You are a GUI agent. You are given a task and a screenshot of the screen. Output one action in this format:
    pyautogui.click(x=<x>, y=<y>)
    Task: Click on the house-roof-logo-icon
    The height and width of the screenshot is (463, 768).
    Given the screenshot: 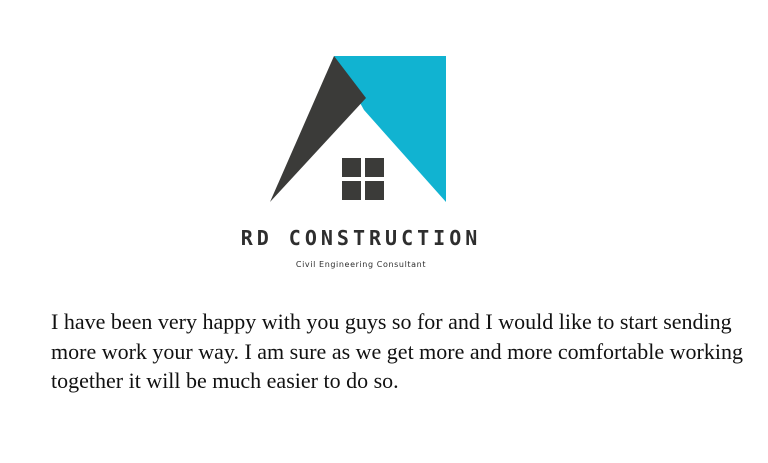 What is the action you would take?
    pyautogui.click(x=358, y=129)
    